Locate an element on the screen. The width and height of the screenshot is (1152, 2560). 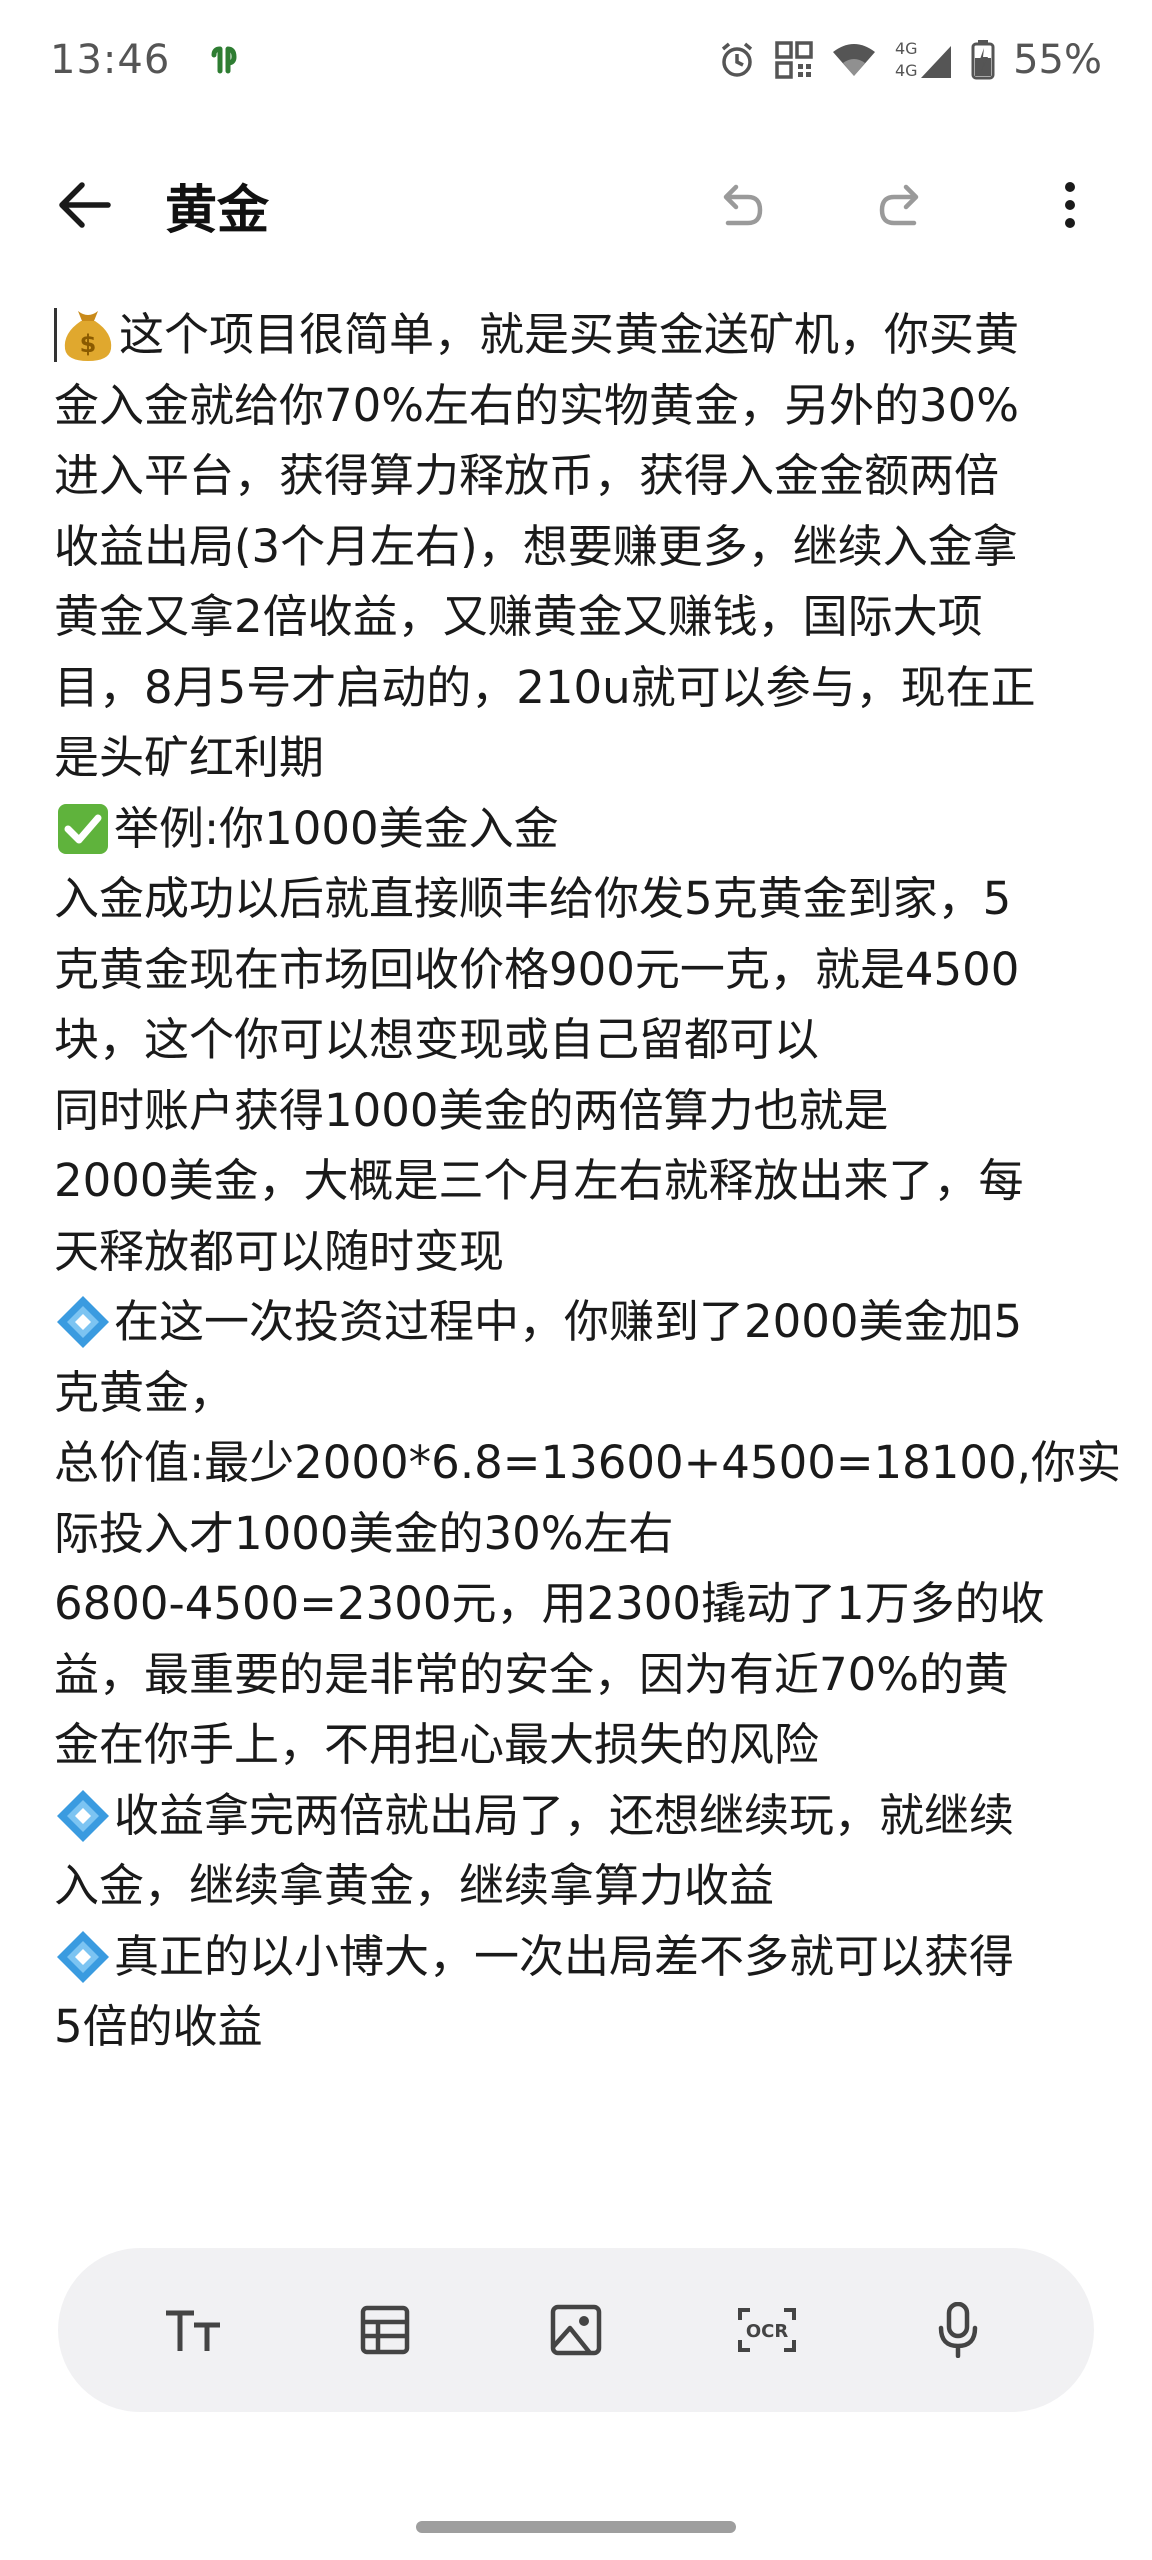
note-line-text: 5倍的收益 is located at coordinates (158, 2026).